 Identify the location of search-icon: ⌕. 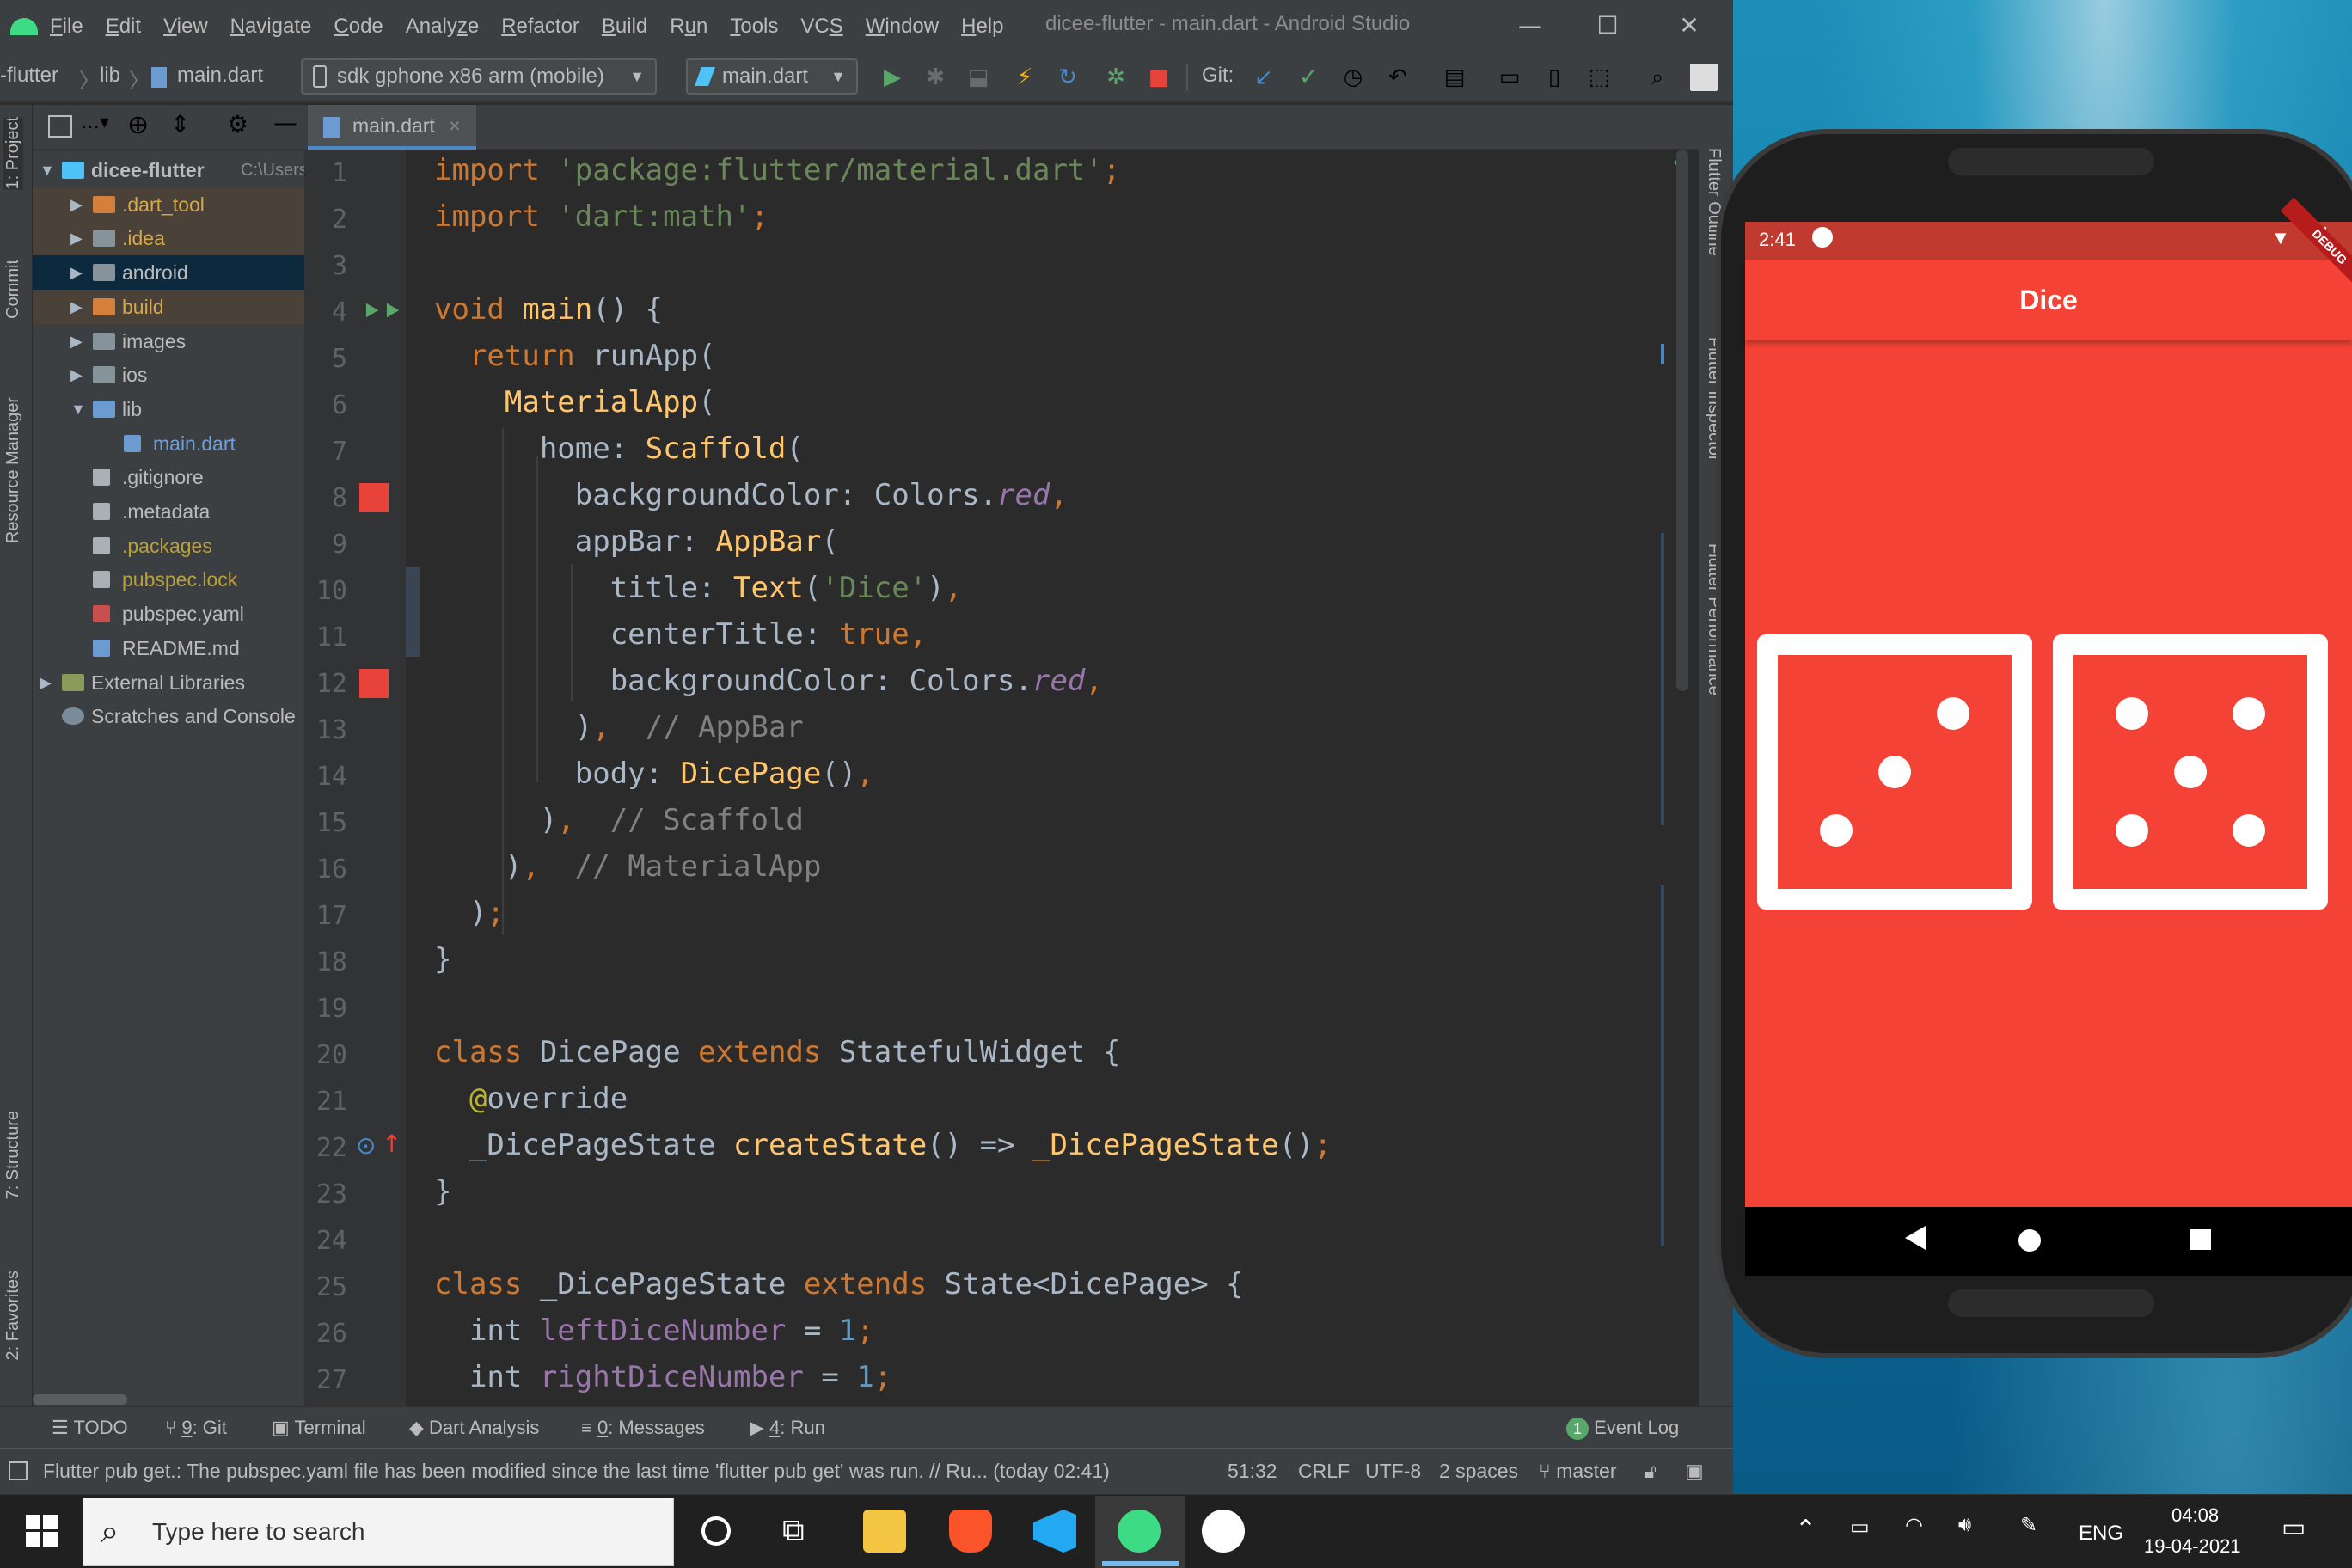
(1657, 77).